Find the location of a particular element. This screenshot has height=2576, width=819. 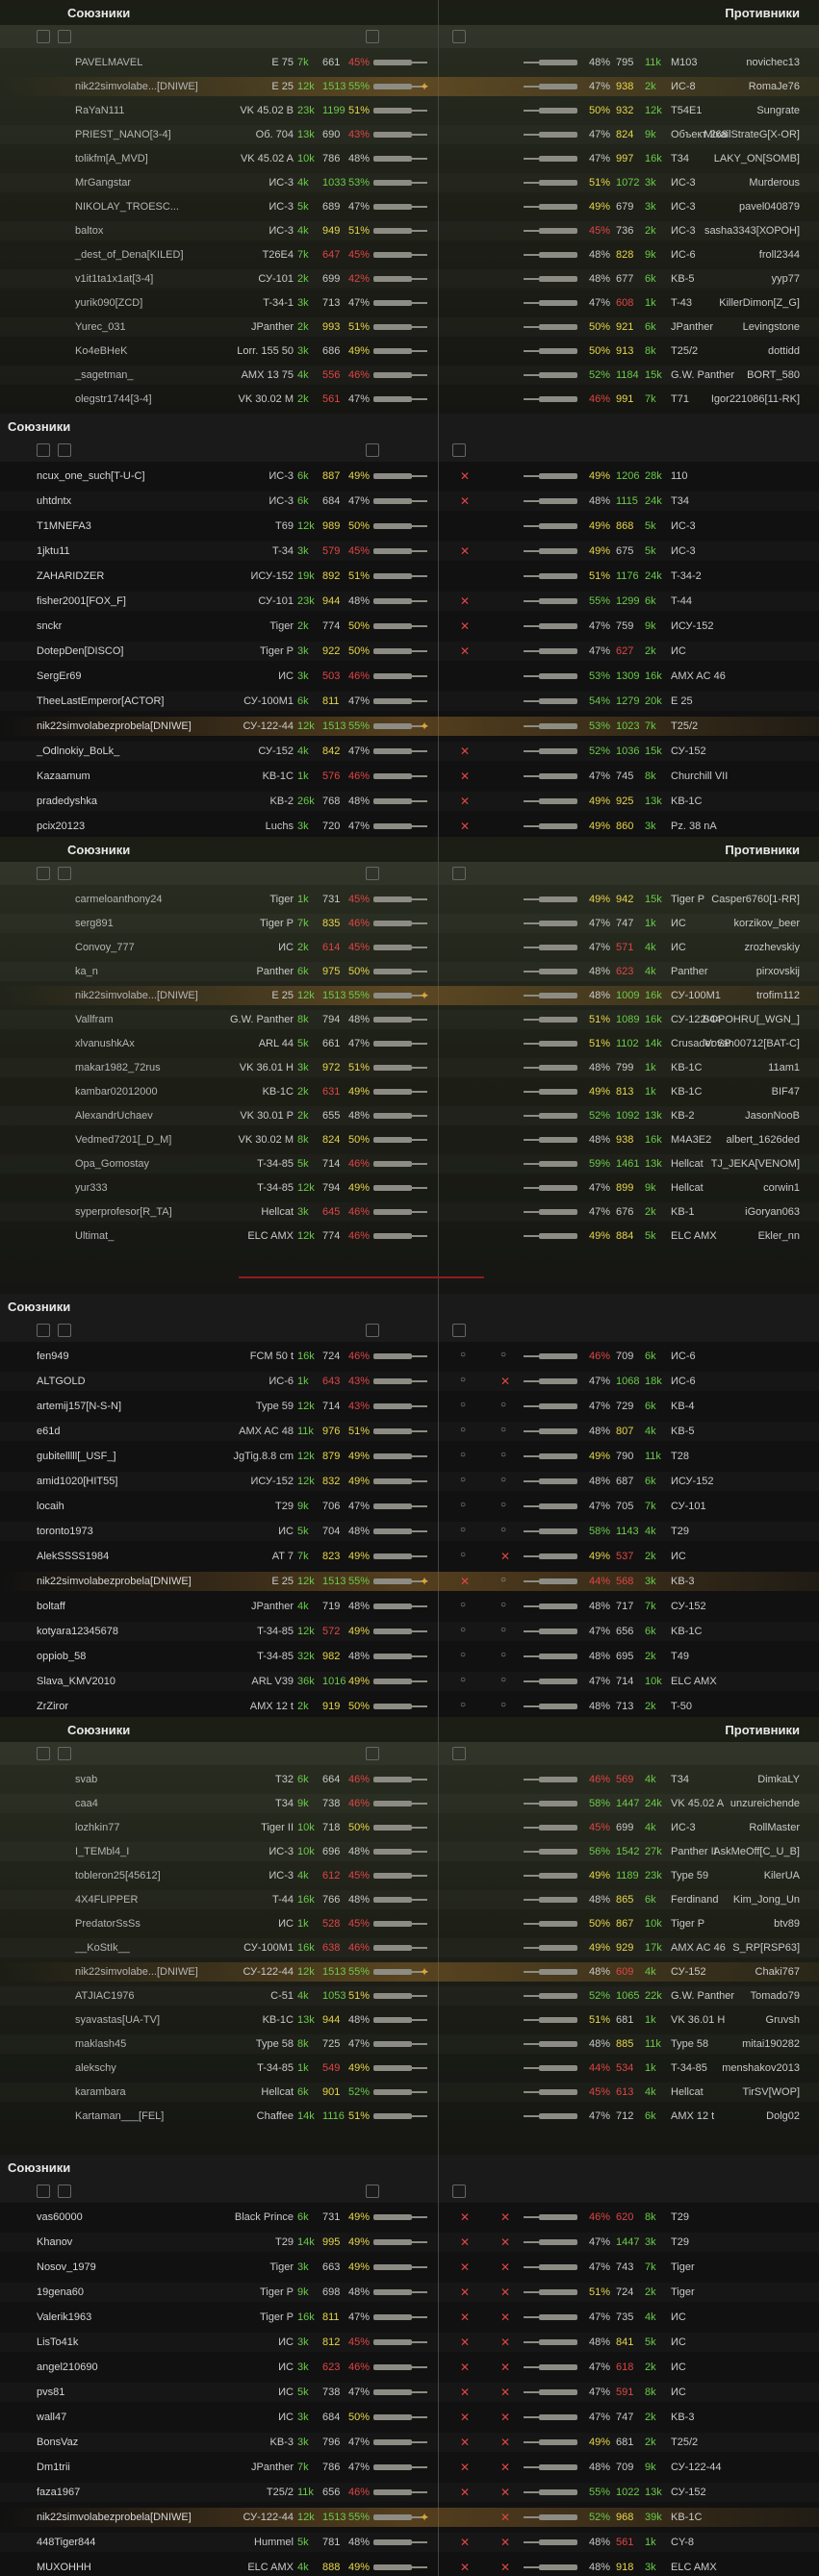

player-name: trofim112 is located at coordinates (778, 995).